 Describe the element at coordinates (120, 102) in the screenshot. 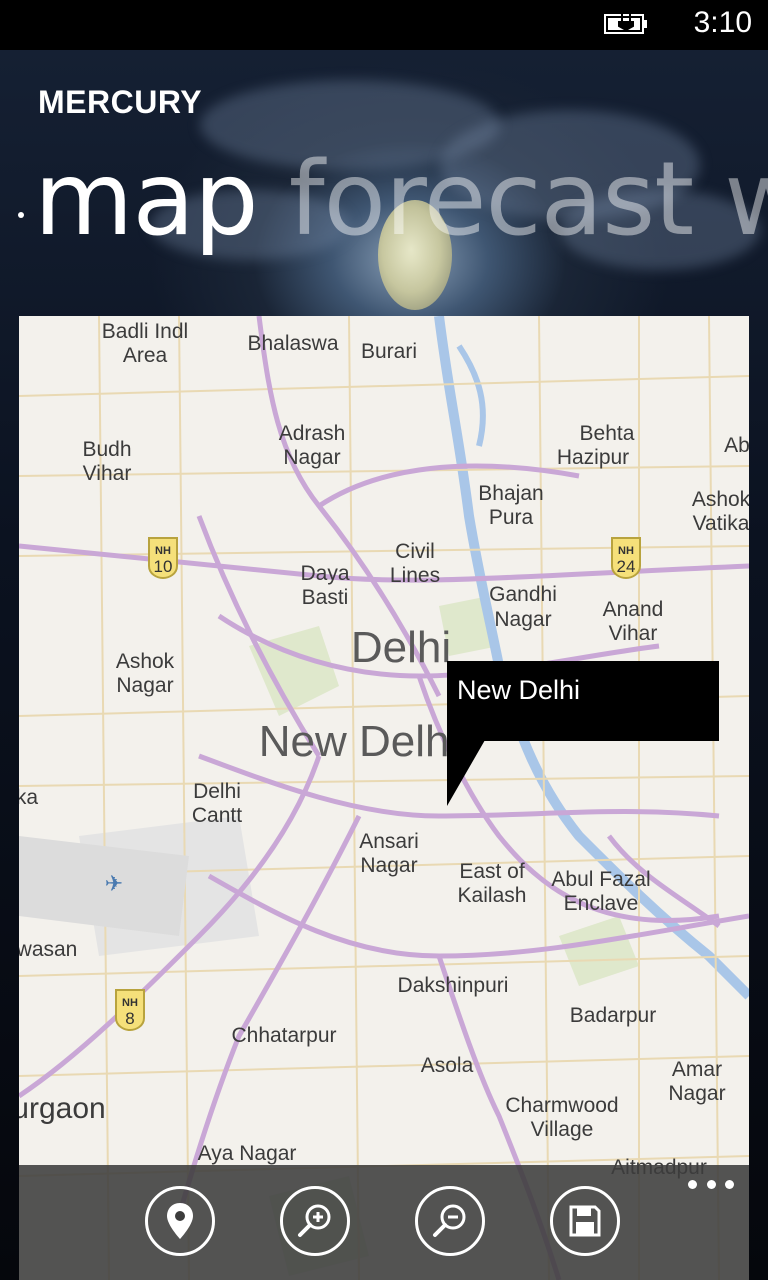

I see `app-title: MERCURY` at that location.